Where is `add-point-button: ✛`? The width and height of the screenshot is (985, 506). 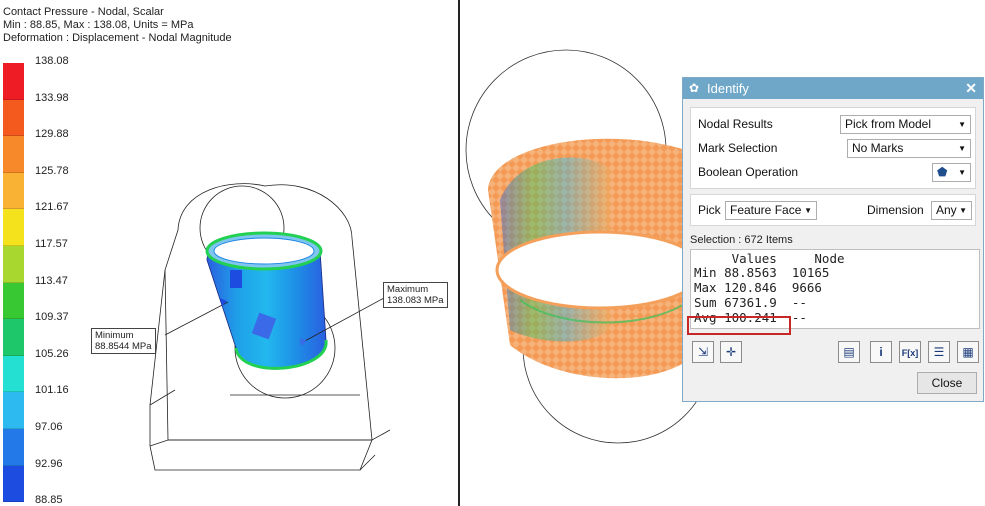 add-point-button: ✛ is located at coordinates (731, 352).